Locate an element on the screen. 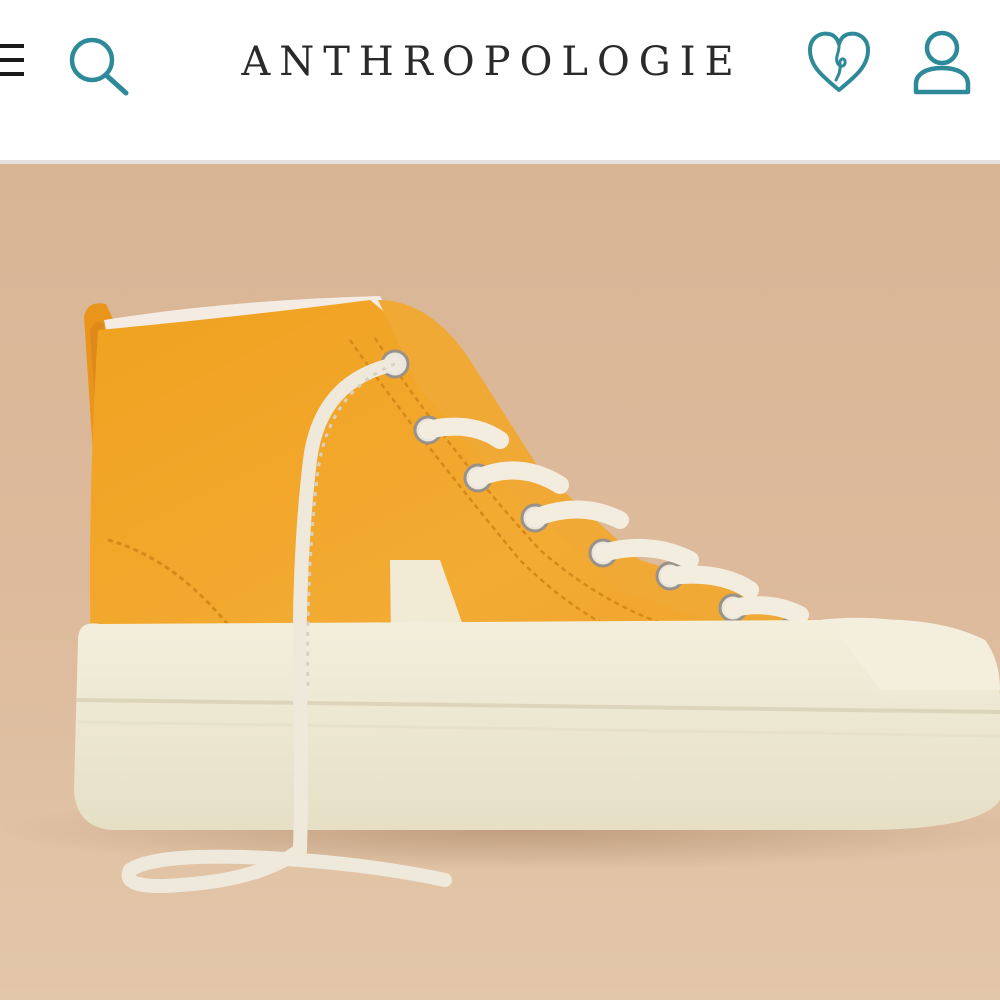  account-button is located at coordinates (942, 62).